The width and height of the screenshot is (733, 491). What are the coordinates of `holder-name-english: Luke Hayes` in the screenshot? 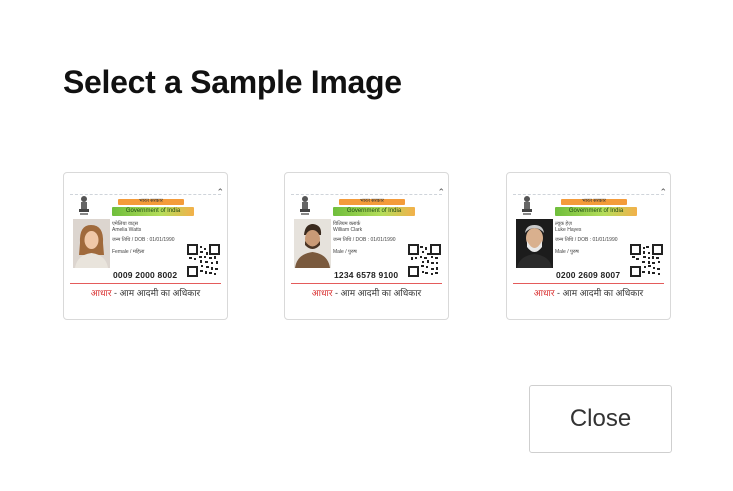 It's located at (568, 230).